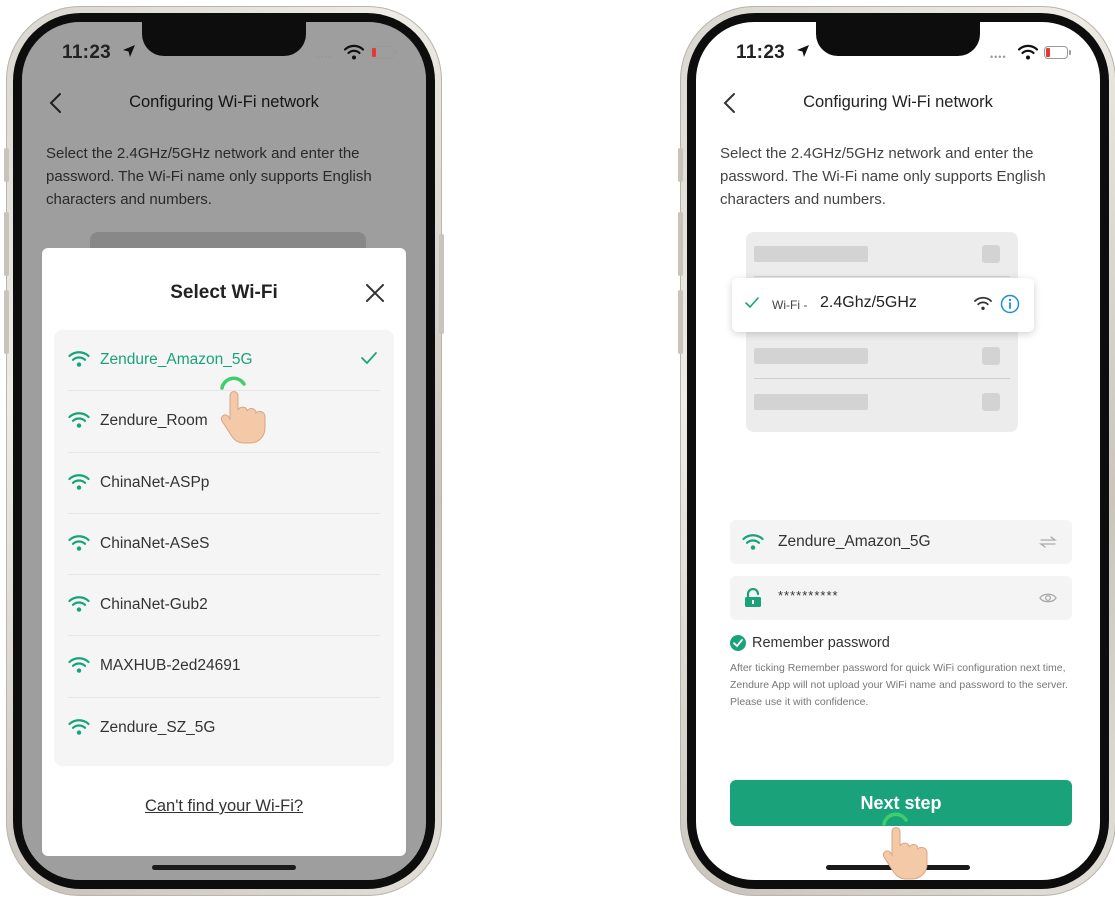 The height and width of the screenshot is (899, 1115). I want to click on info-icon, so click(1010, 304).